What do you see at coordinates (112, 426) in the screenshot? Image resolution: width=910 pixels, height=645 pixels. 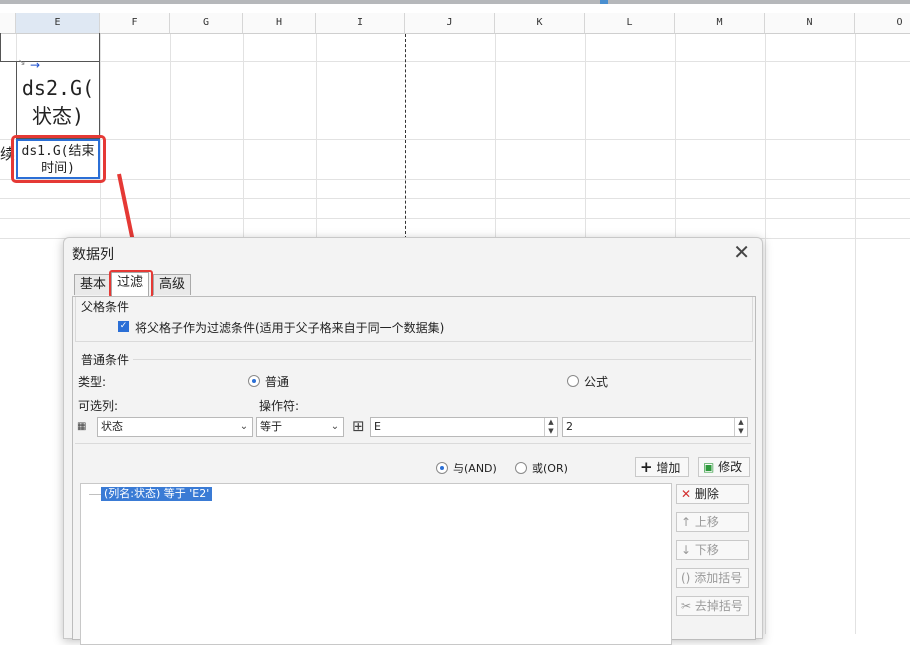 I see `column-select-value: 状态` at bounding box center [112, 426].